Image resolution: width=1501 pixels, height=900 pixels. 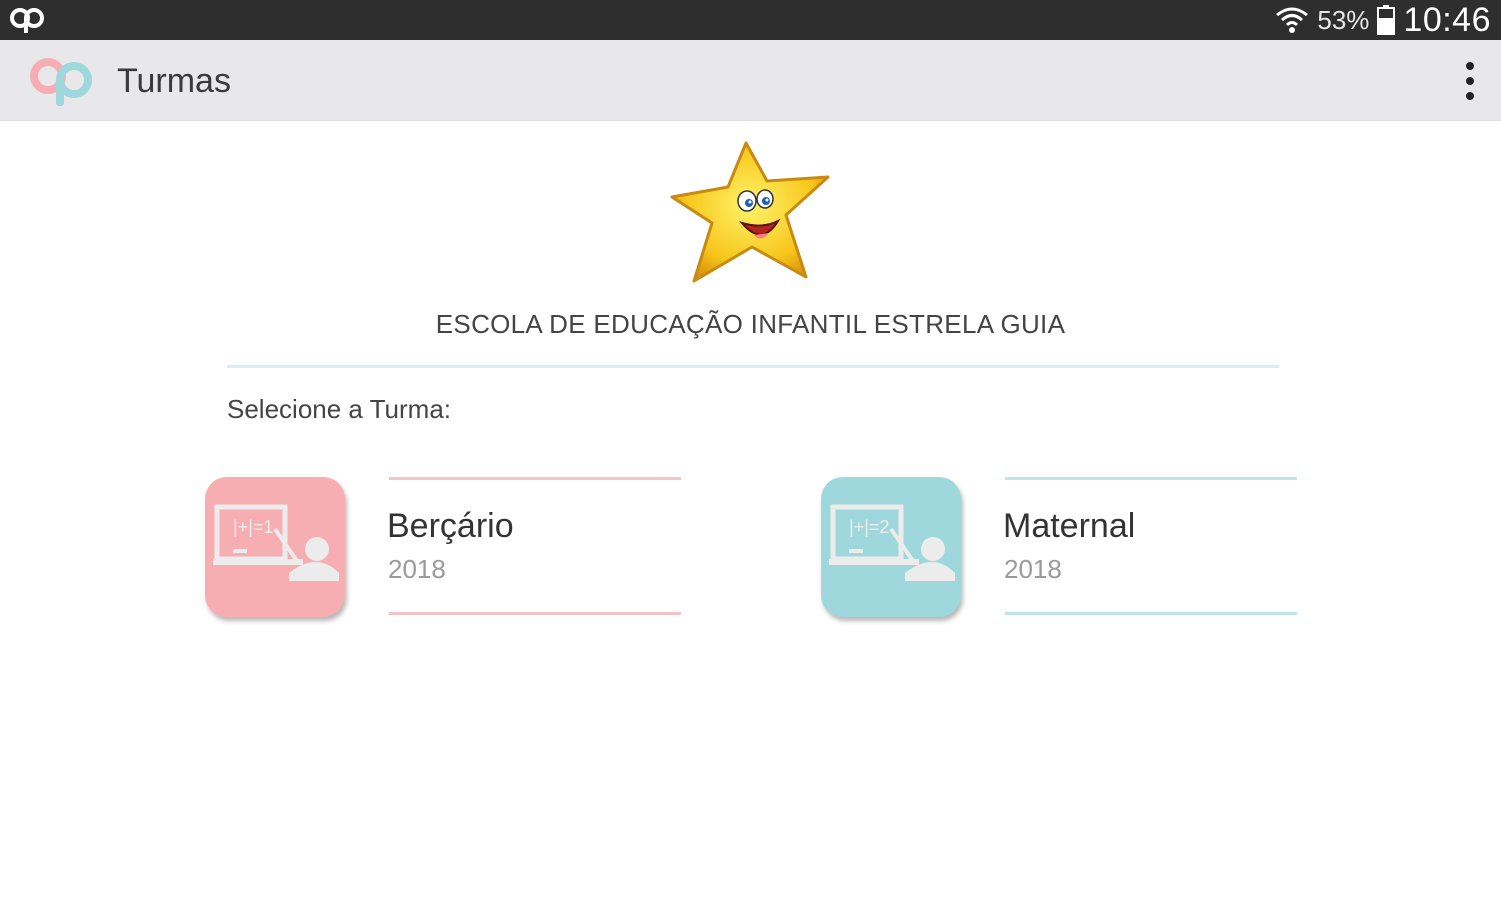 What do you see at coordinates (253, 527) in the screenshot?
I see `board-text: |+|=1` at bounding box center [253, 527].